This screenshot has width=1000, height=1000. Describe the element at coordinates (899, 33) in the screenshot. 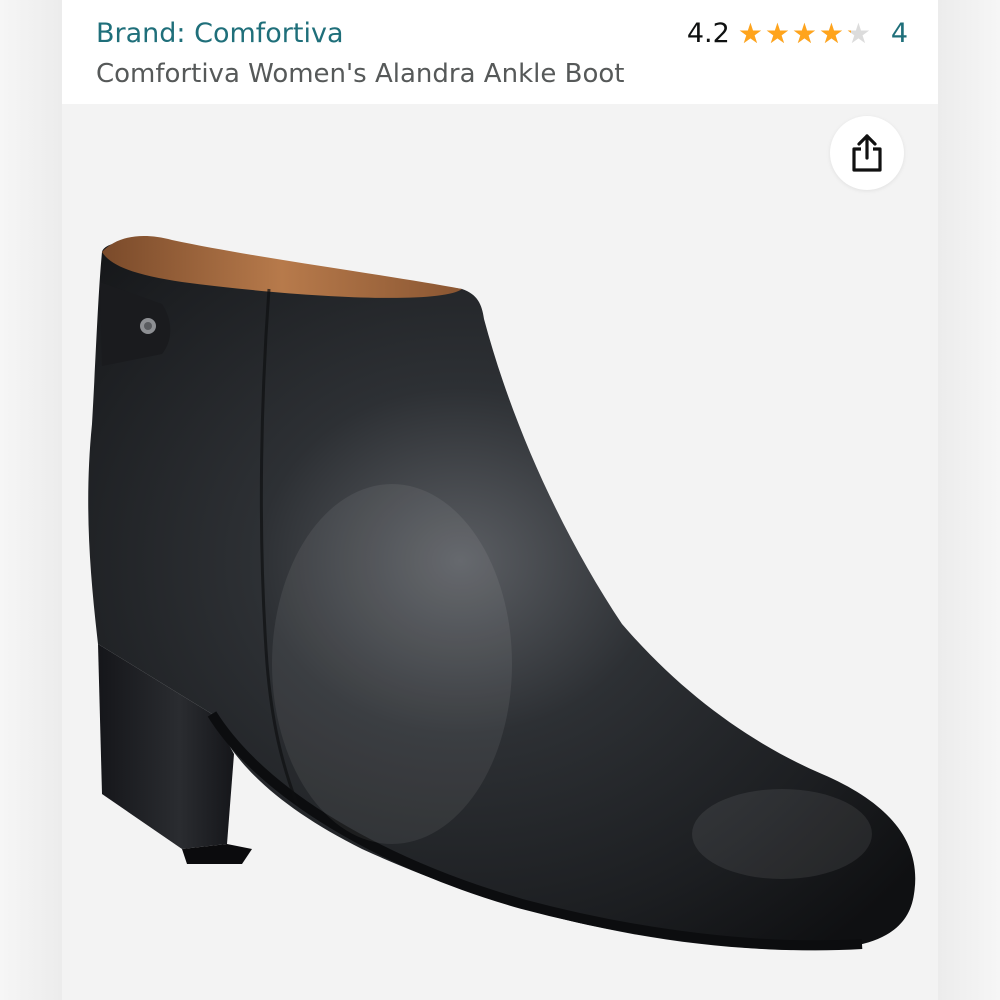

I see `review-count-link: 4` at that location.